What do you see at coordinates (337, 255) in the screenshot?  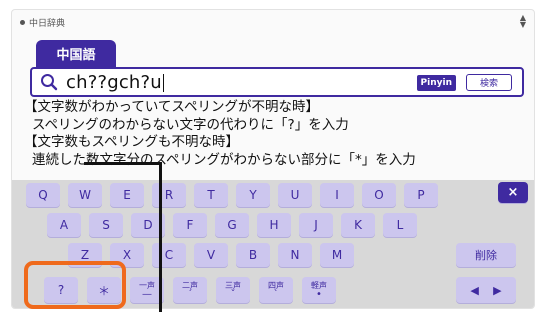 I see `key-m: M` at bounding box center [337, 255].